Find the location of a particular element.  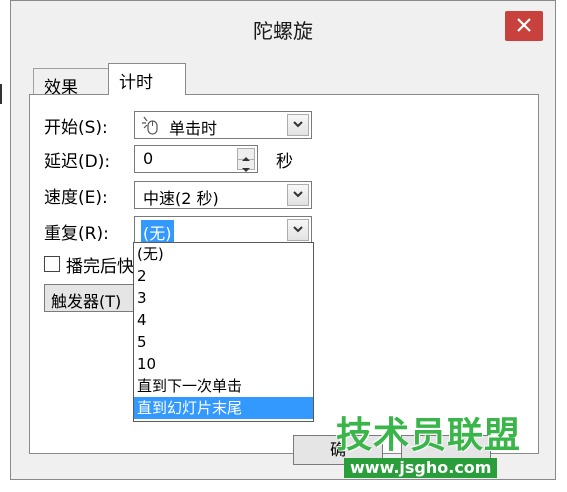

dialog-title: 陀螺旋 is located at coordinates (283, 31).